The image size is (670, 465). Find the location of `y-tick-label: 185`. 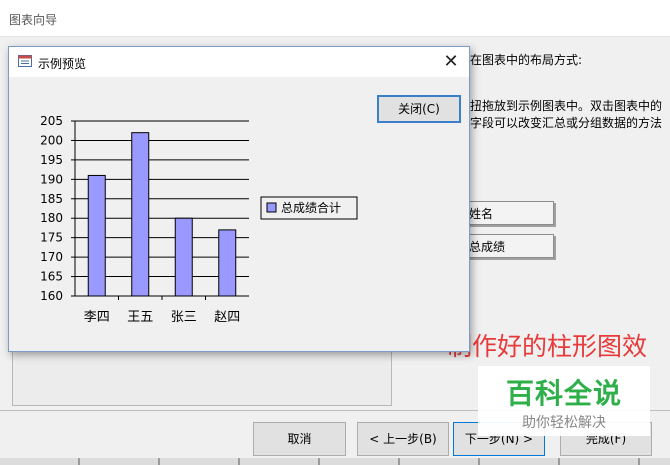

y-tick-label: 185 is located at coordinates (51, 199).